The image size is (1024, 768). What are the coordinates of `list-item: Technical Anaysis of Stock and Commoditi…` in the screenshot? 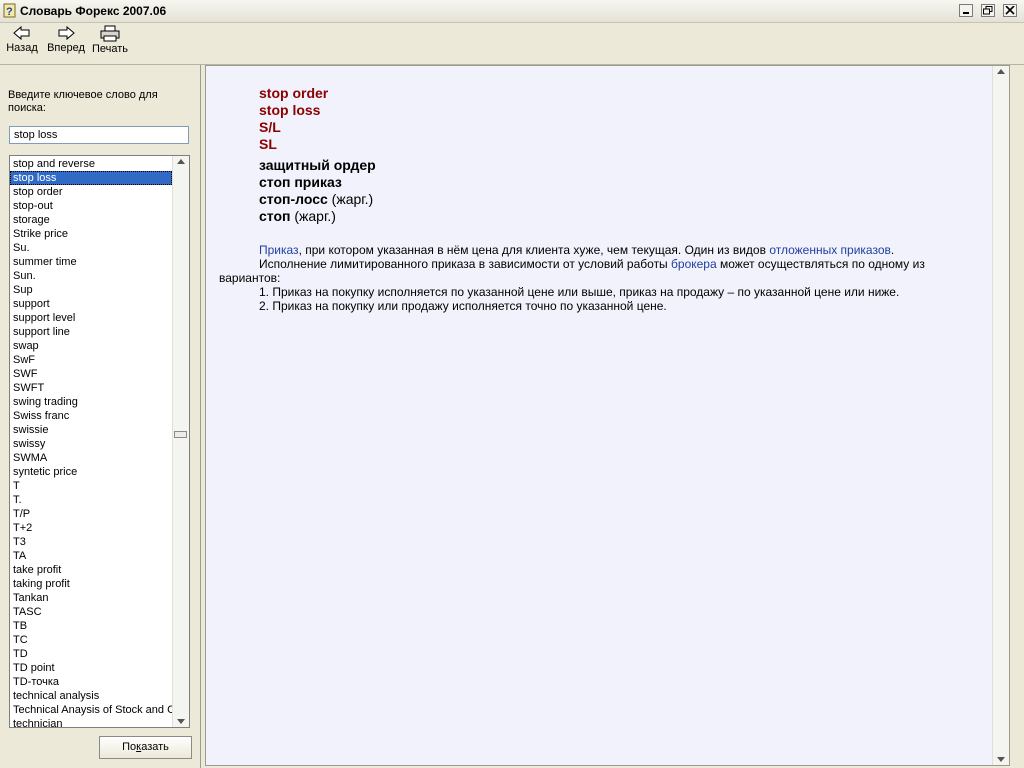 It's located at (91, 710).